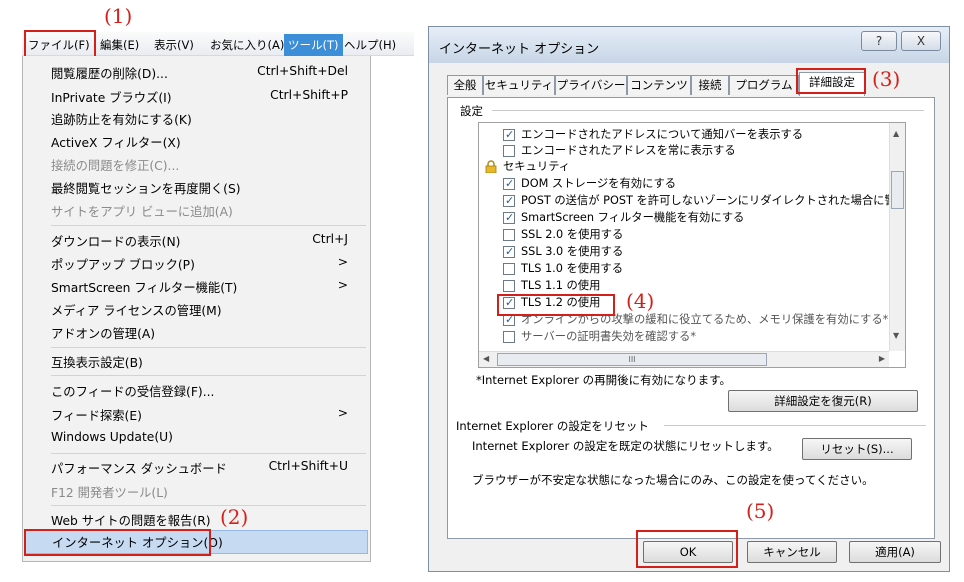 This screenshot has height=582, width=964. I want to click on menu-item-compat-view: 互換表示設定(B), so click(204, 362).